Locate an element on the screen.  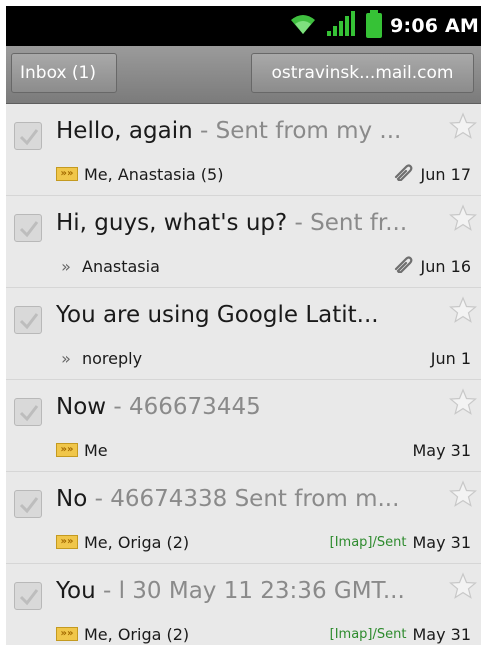
signal-icon is located at coordinates (342, 26).